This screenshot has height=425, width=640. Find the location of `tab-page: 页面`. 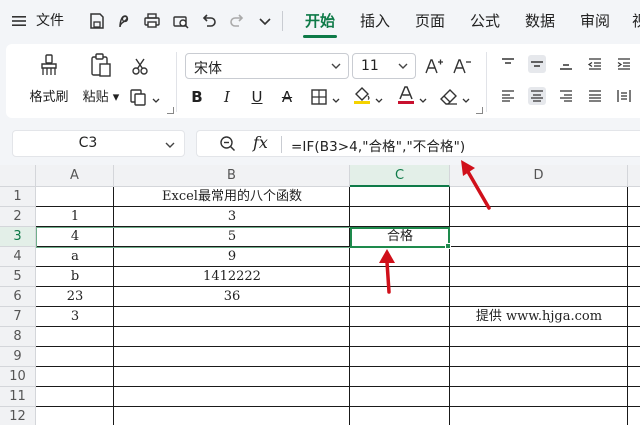

tab-page: 页面 is located at coordinates (430, 21).